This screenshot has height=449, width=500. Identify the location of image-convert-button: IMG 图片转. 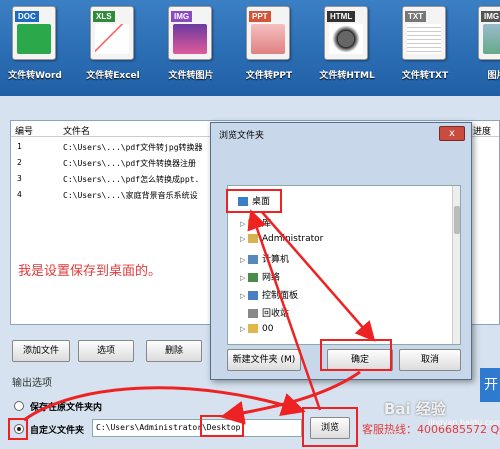
(483, 49).